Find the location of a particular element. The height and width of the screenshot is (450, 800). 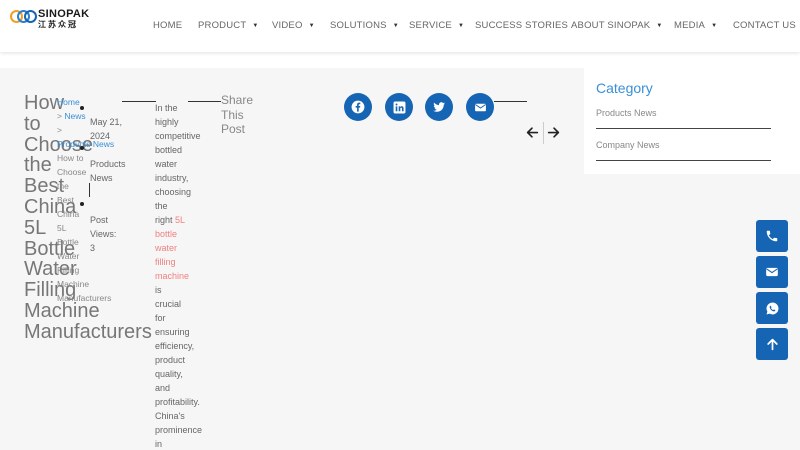

phone-icon is located at coordinates (772, 236).